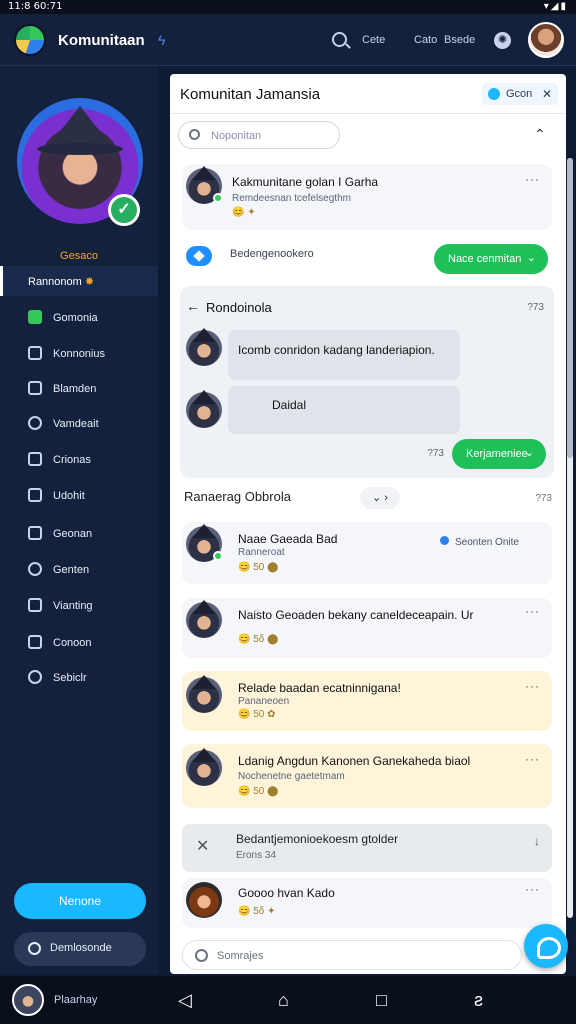 The width and height of the screenshot is (576, 1024). What do you see at coordinates (435, 453) in the screenshot?
I see `thread-count-2: ?73` at bounding box center [435, 453].